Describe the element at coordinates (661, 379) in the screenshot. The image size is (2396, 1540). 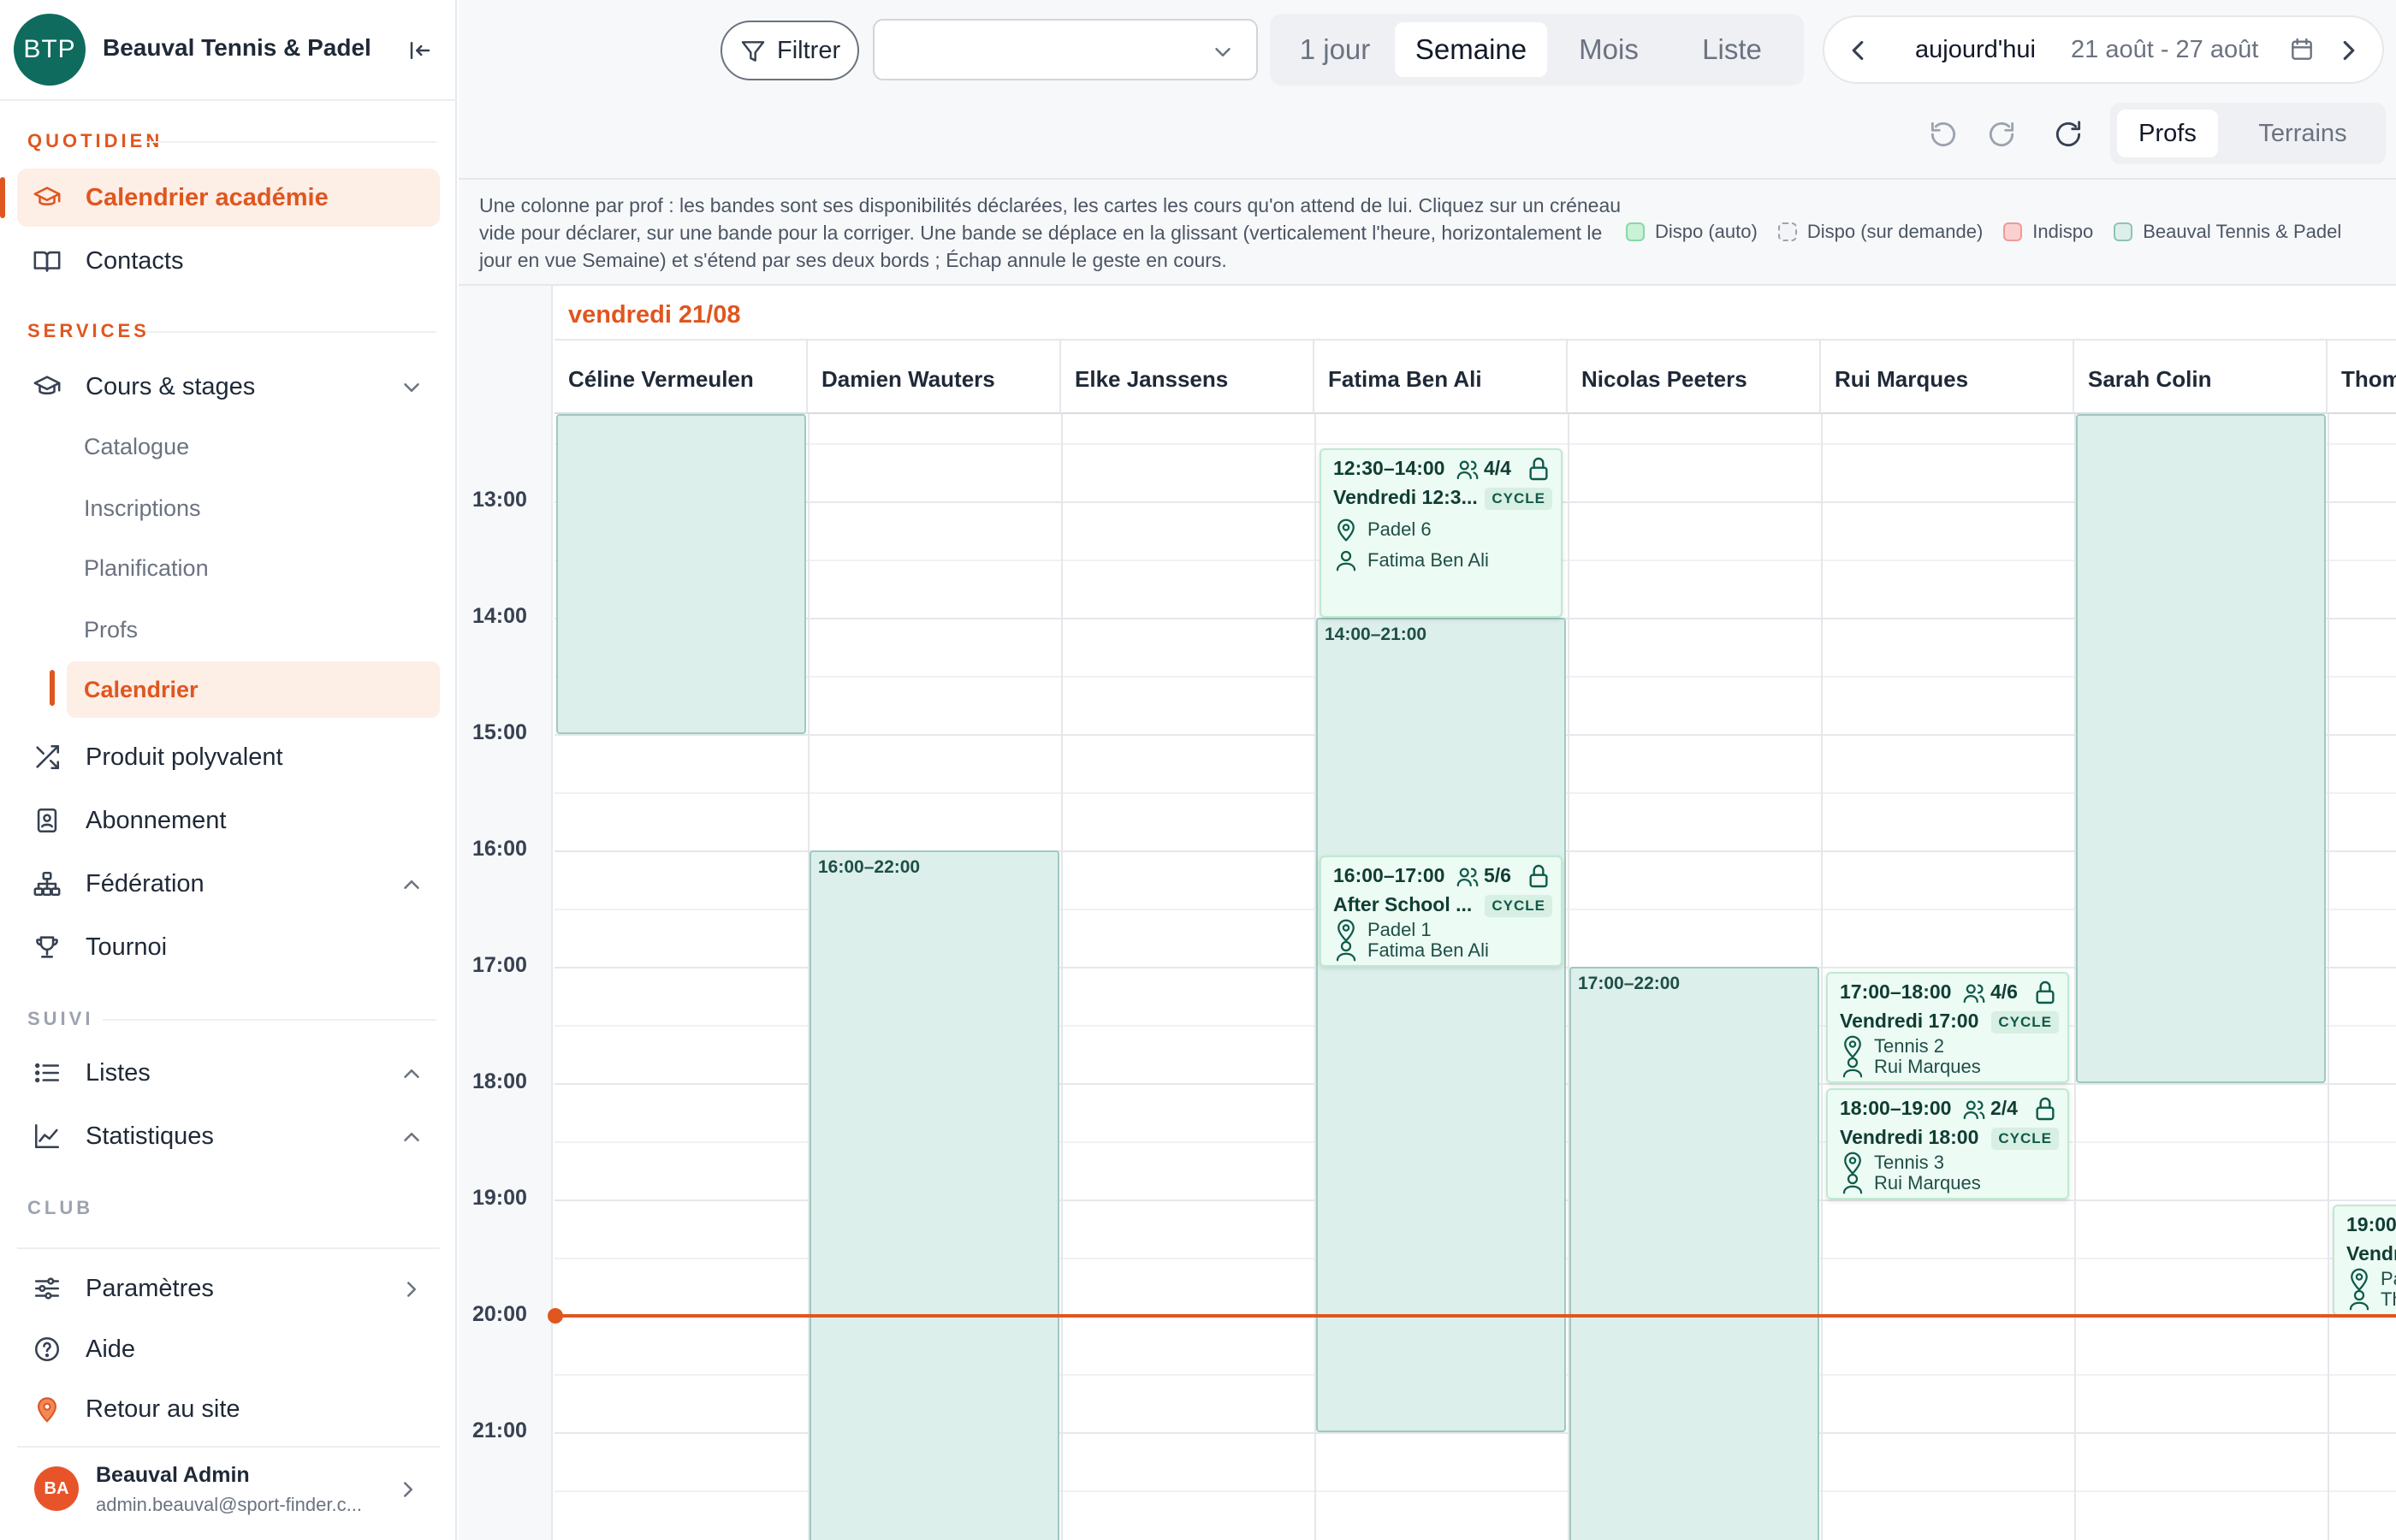
I see `resource-name: Céline Vermeulen` at that location.